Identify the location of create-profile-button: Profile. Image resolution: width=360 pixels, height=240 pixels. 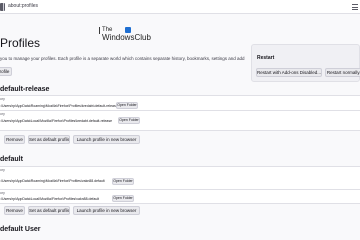
(6, 71).